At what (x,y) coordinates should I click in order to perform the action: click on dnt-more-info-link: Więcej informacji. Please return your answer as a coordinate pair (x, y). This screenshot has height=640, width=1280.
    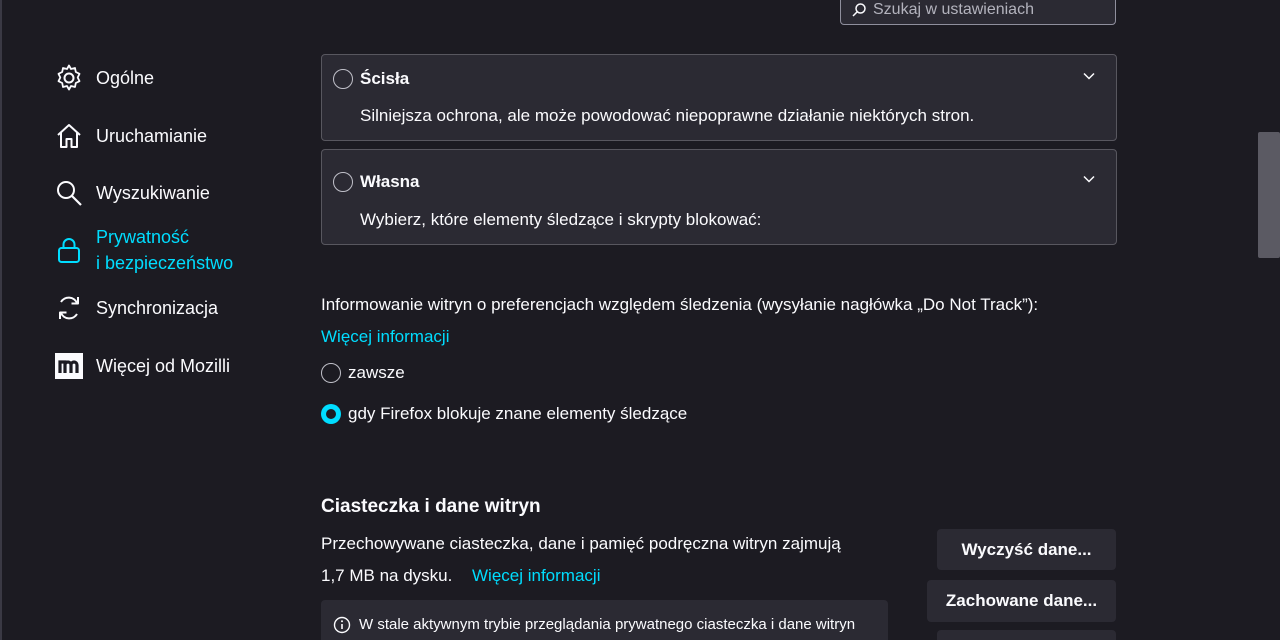
    Looking at the image, I should click on (385, 337).